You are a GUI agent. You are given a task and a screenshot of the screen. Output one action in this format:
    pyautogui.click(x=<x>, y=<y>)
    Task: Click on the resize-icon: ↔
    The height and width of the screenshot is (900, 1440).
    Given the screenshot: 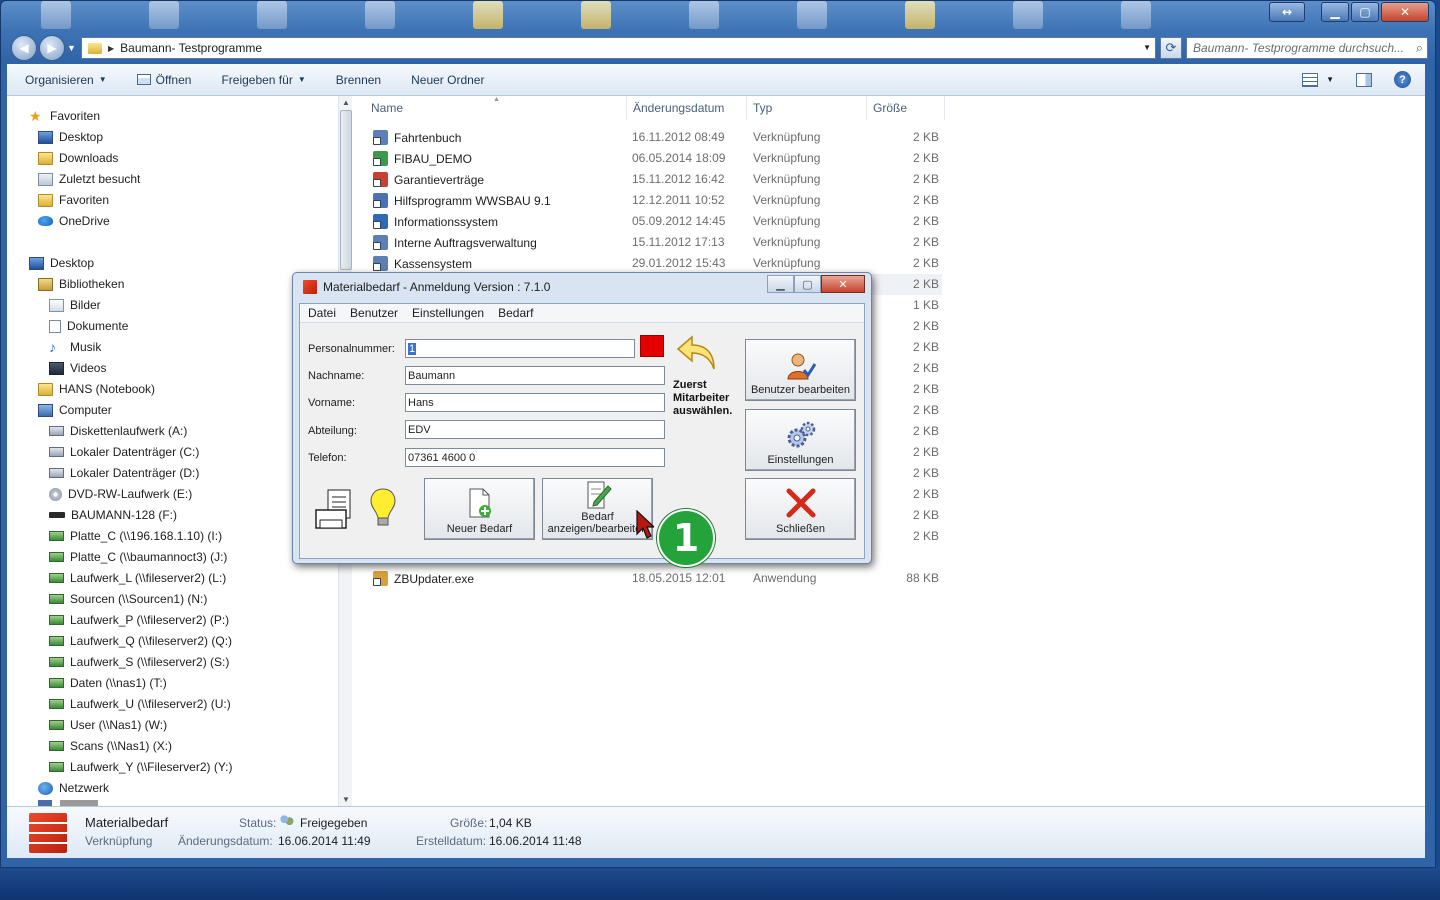 What is the action you would take?
    pyautogui.click(x=1287, y=12)
    